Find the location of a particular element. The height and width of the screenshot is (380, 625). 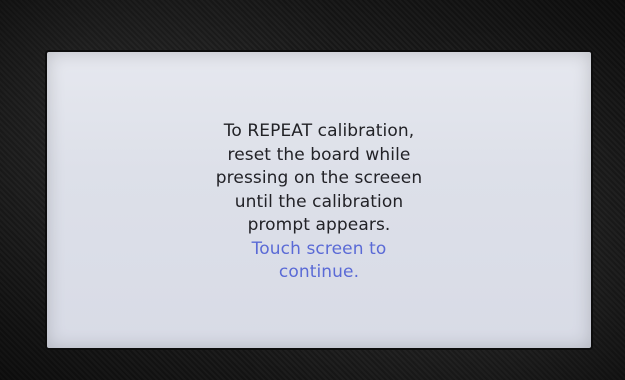

message-line: pressing on the screeen is located at coordinates (319, 178).